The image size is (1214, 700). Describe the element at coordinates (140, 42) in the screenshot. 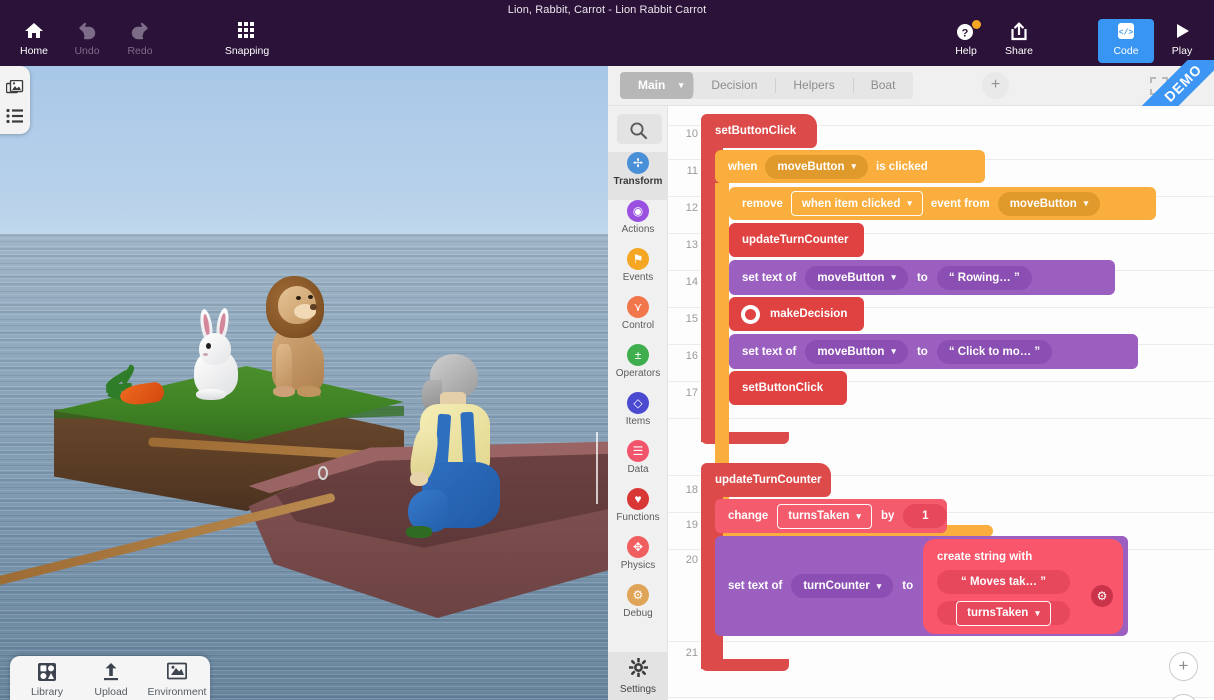

I see `redo-button: Redo` at that location.